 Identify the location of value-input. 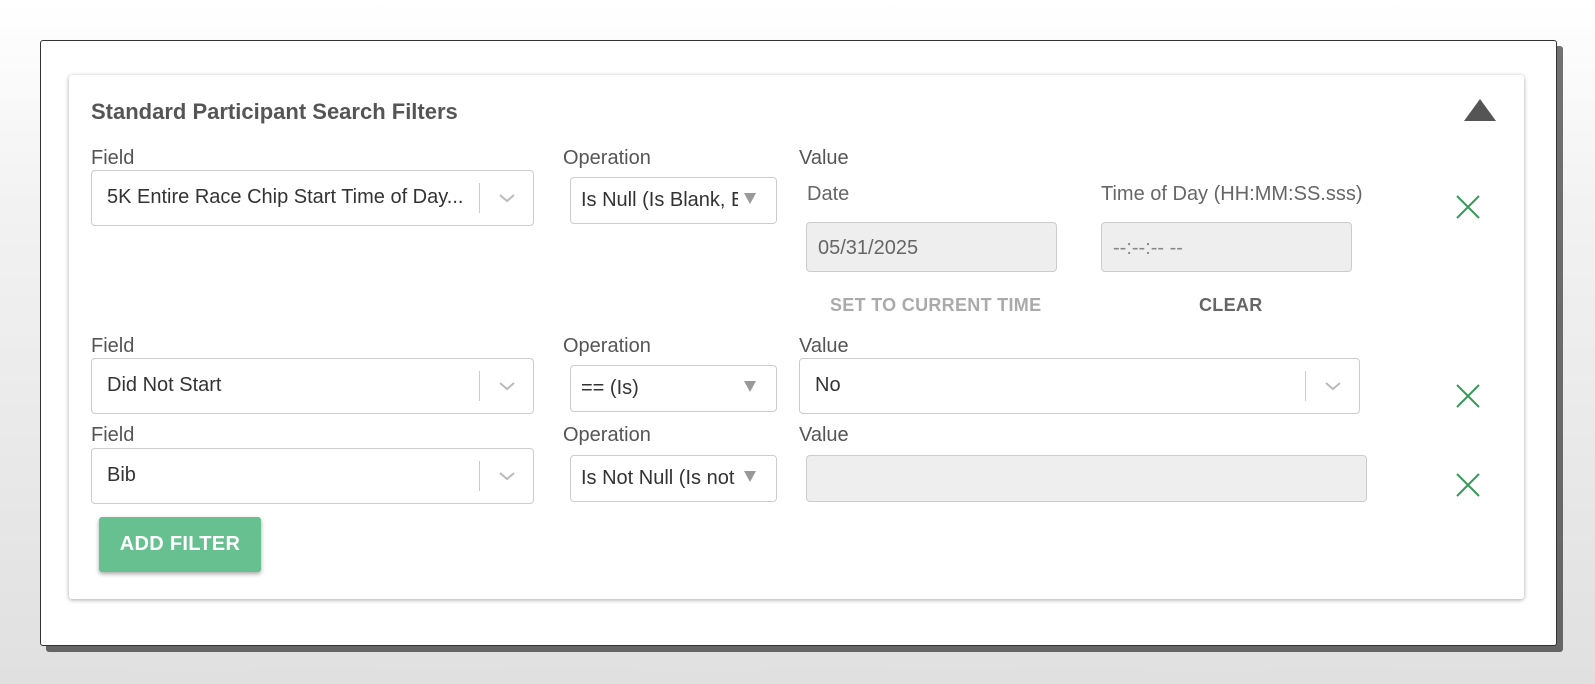
(1086, 478).